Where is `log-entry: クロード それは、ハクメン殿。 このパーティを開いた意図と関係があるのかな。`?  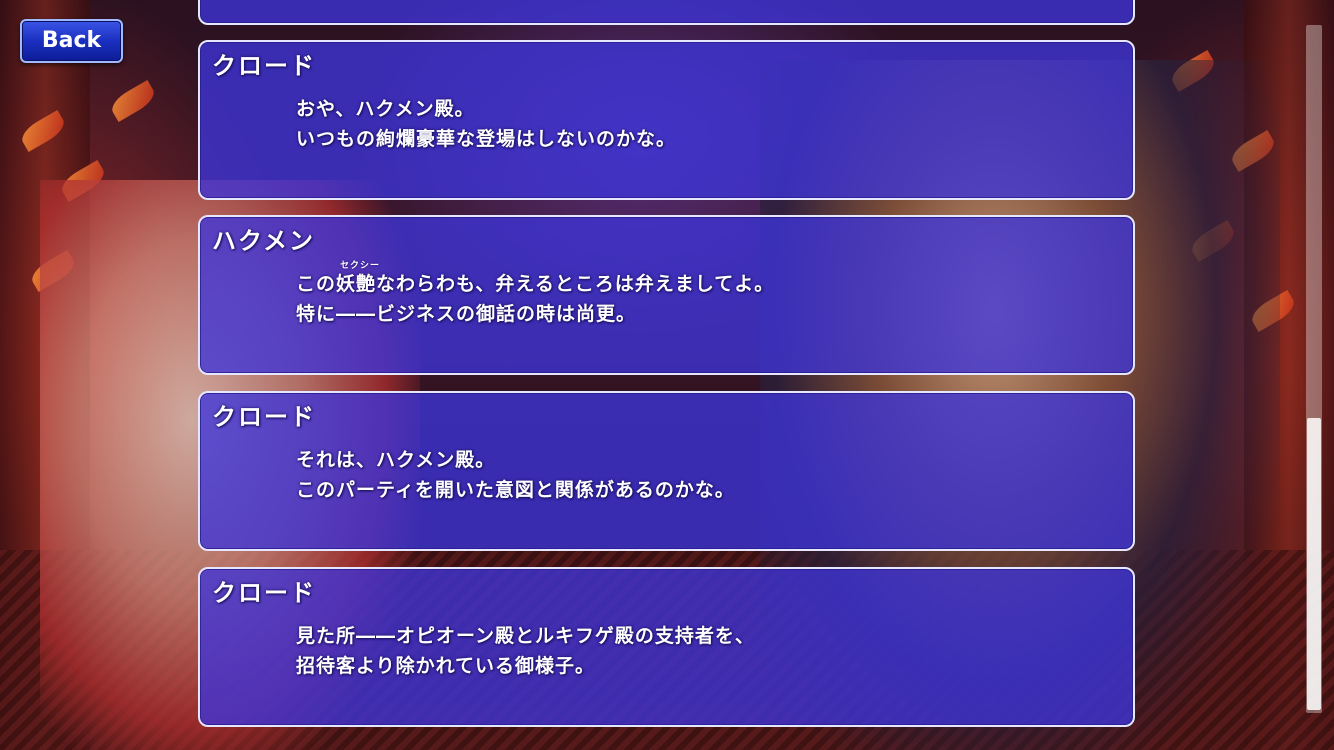 log-entry: クロード それは、ハクメン殿。 このパーティを開いた意図と関係があるのかな。 is located at coordinates (666, 471).